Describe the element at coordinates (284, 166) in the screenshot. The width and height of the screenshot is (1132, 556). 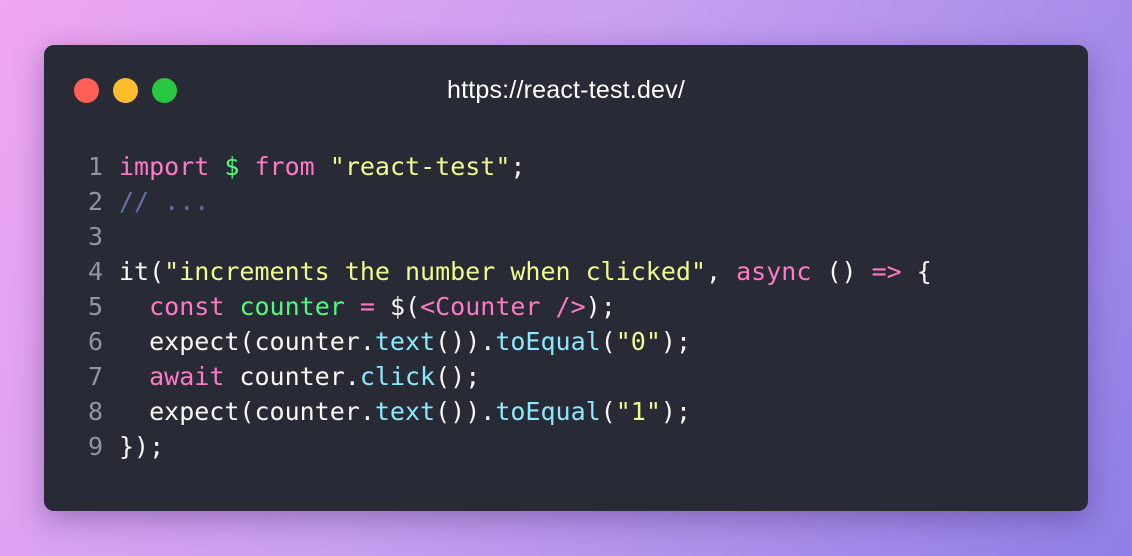
I see `code-token: from` at that location.